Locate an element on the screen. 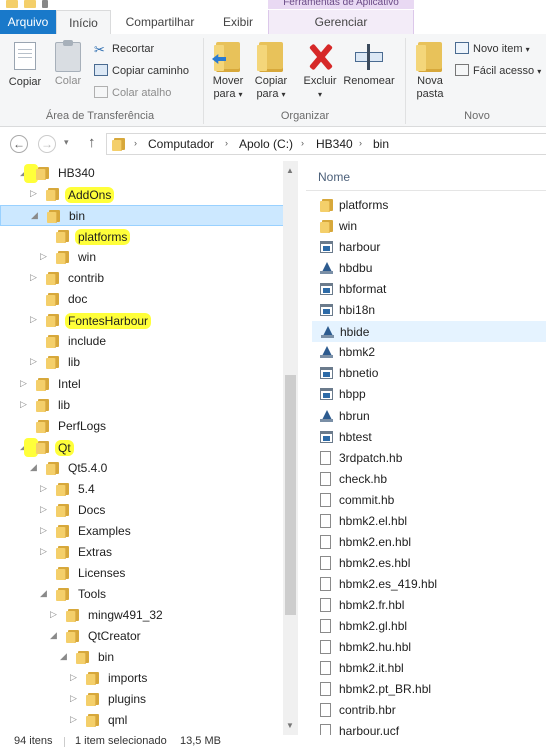 The image size is (546, 748). tree-item: ▷ plugins is located at coordinates (142, 699).